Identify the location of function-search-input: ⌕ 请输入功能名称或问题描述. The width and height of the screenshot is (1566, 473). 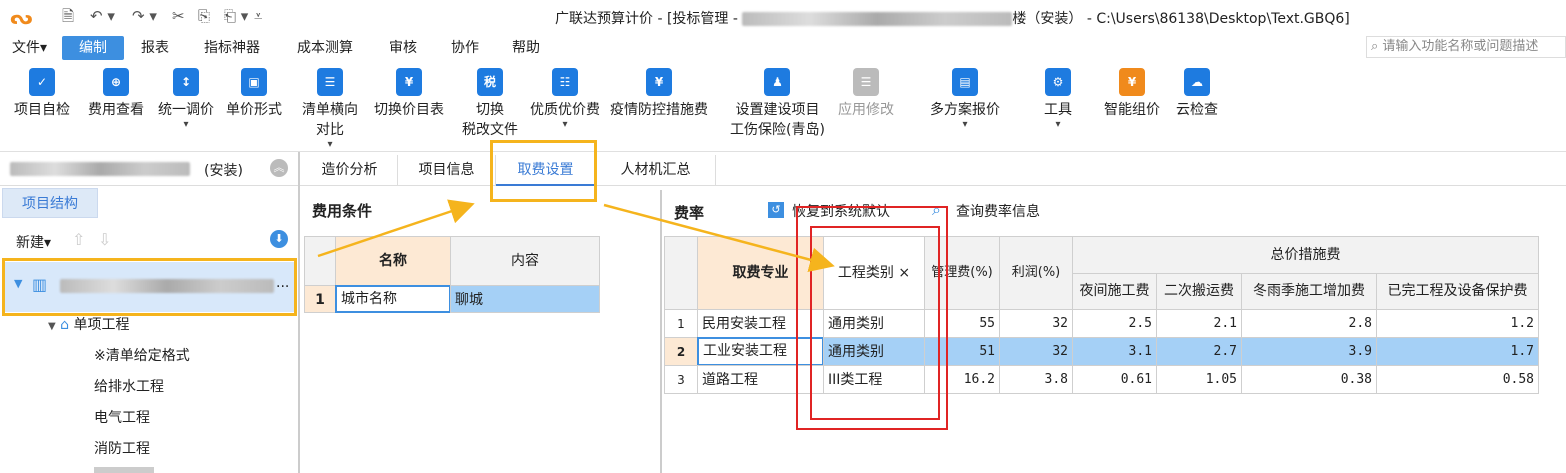
(1466, 47).